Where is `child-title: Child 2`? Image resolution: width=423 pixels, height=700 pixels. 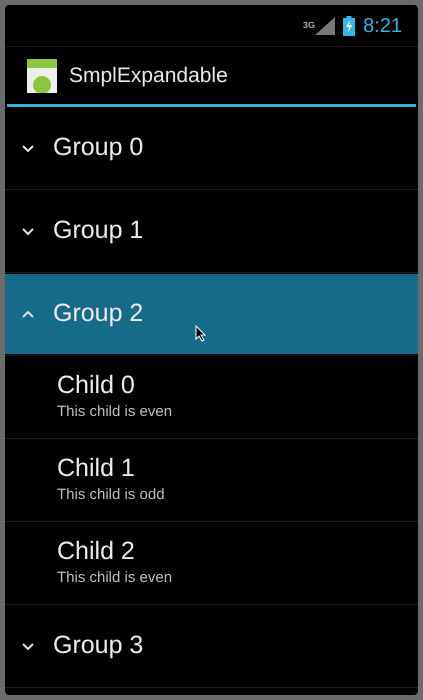 child-title: Child 2 is located at coordinates (96, 552).